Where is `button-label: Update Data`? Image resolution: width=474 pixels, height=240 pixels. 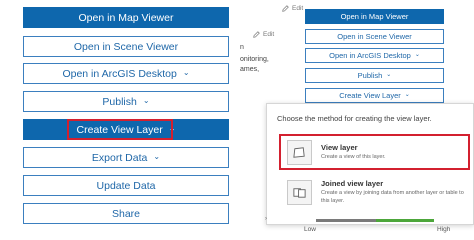
button-label: Update Data is located at coordinates (126, 185).